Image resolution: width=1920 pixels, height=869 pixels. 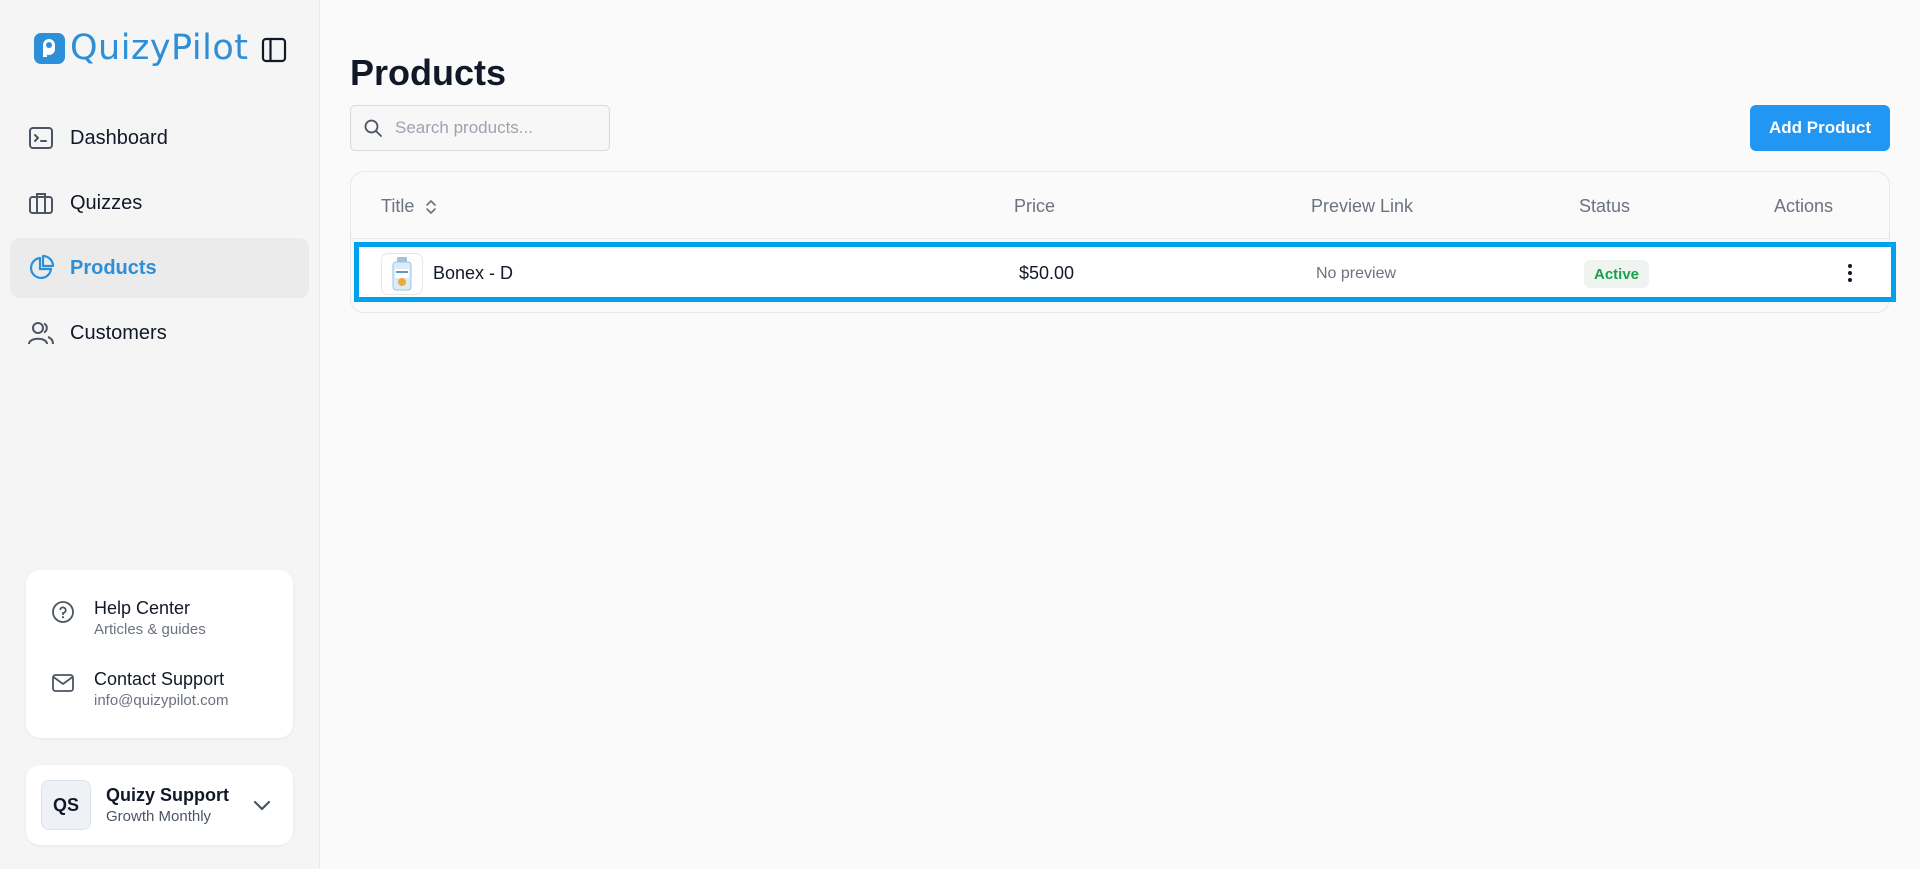 I want to click on users-icon, so click(x=41, y=333).